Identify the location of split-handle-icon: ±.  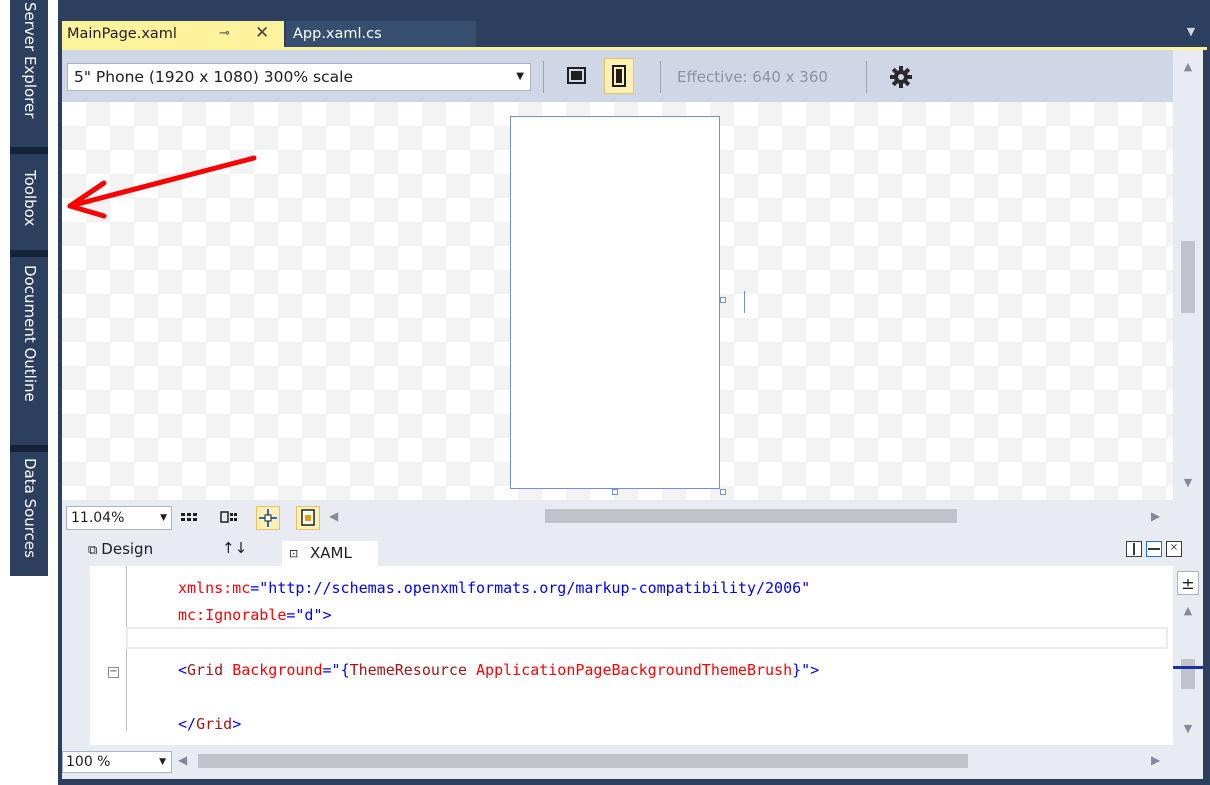
(1188, 583).